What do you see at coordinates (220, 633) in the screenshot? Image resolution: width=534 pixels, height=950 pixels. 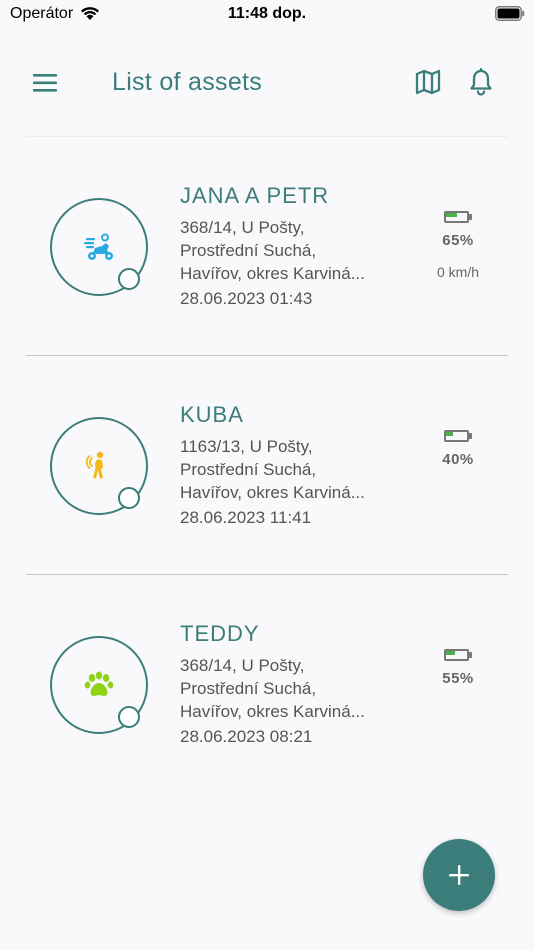 I see `asset-name: TEDDY` at bounding box center [220, 633].